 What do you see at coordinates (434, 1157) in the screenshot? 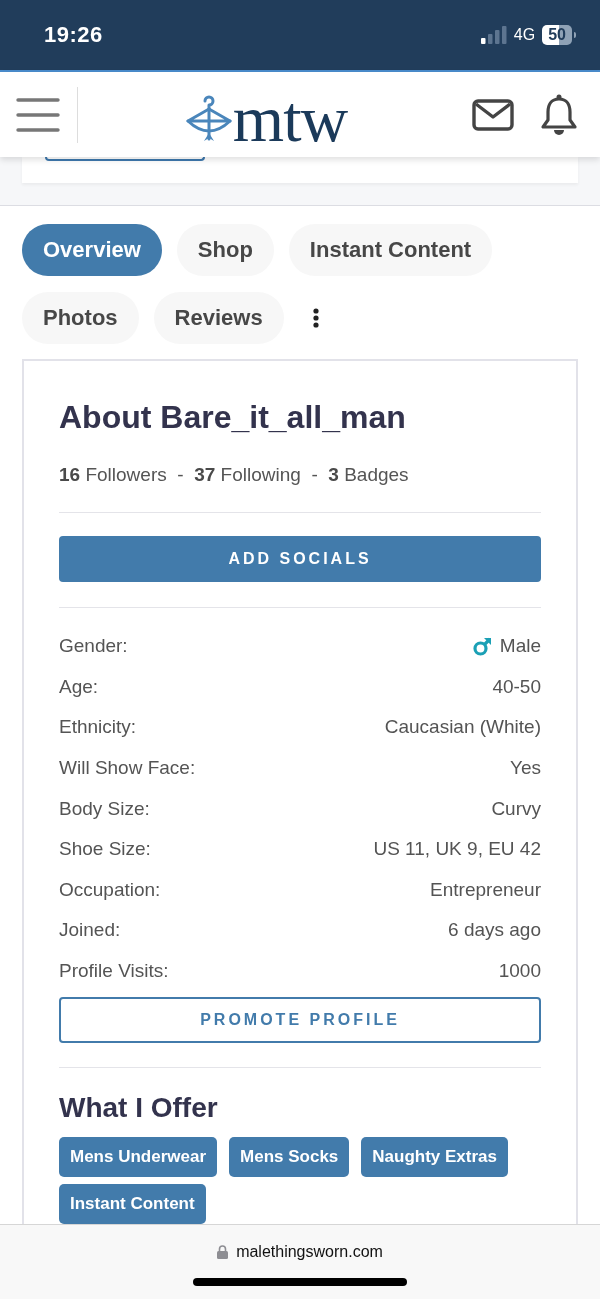
I see `category-tag: Naughty Extras` at bounding box center [434, 1157].